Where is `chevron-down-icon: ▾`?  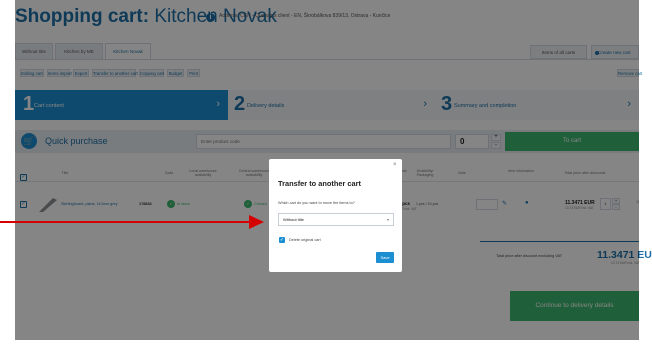 chevron-down-icon: ▾ is located at coordinates (387, 219).